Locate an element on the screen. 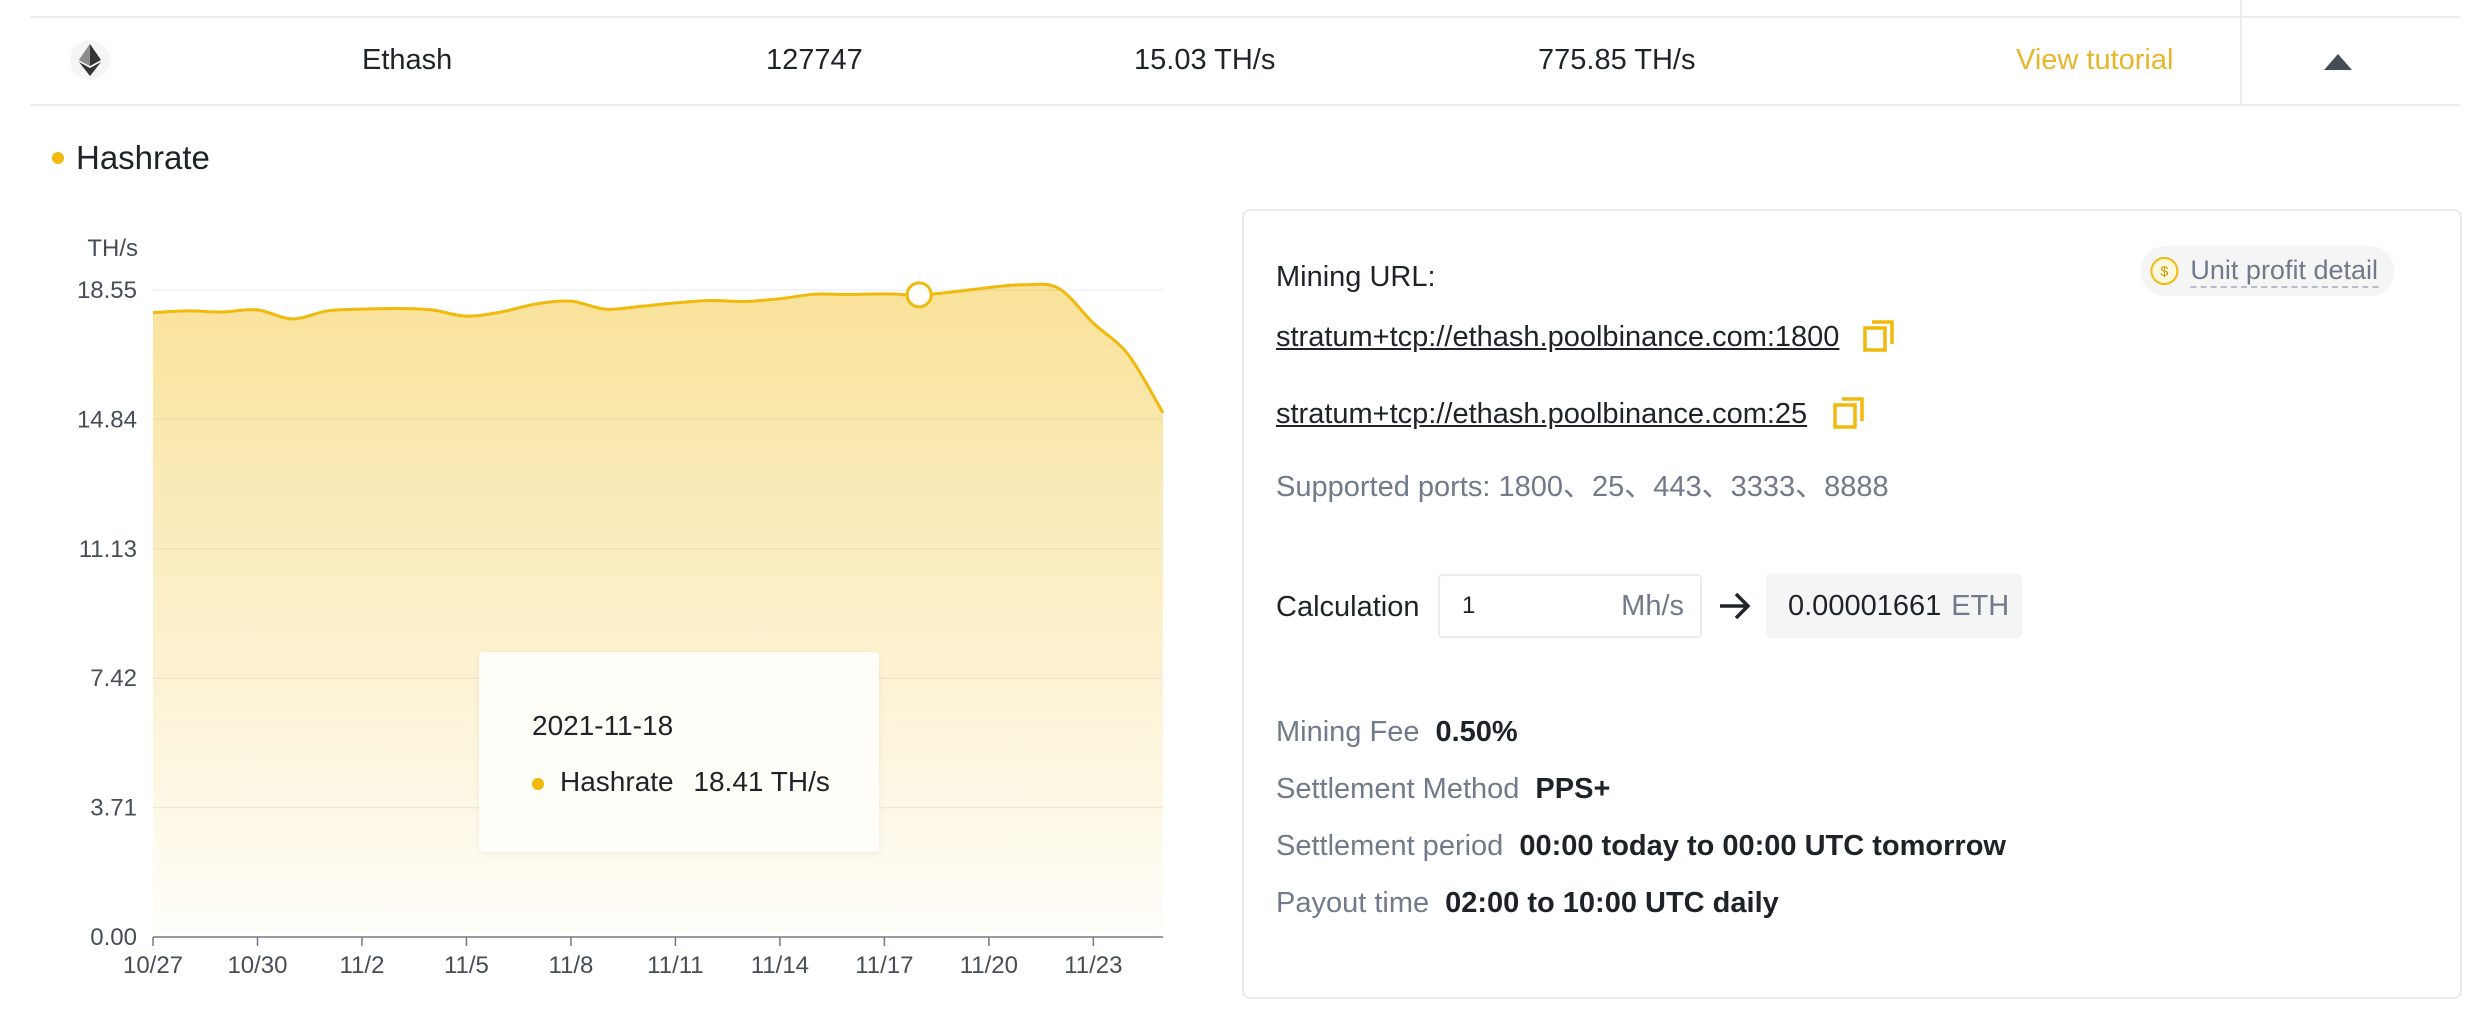  row-column-divider is located at coordinates (2241, 52).